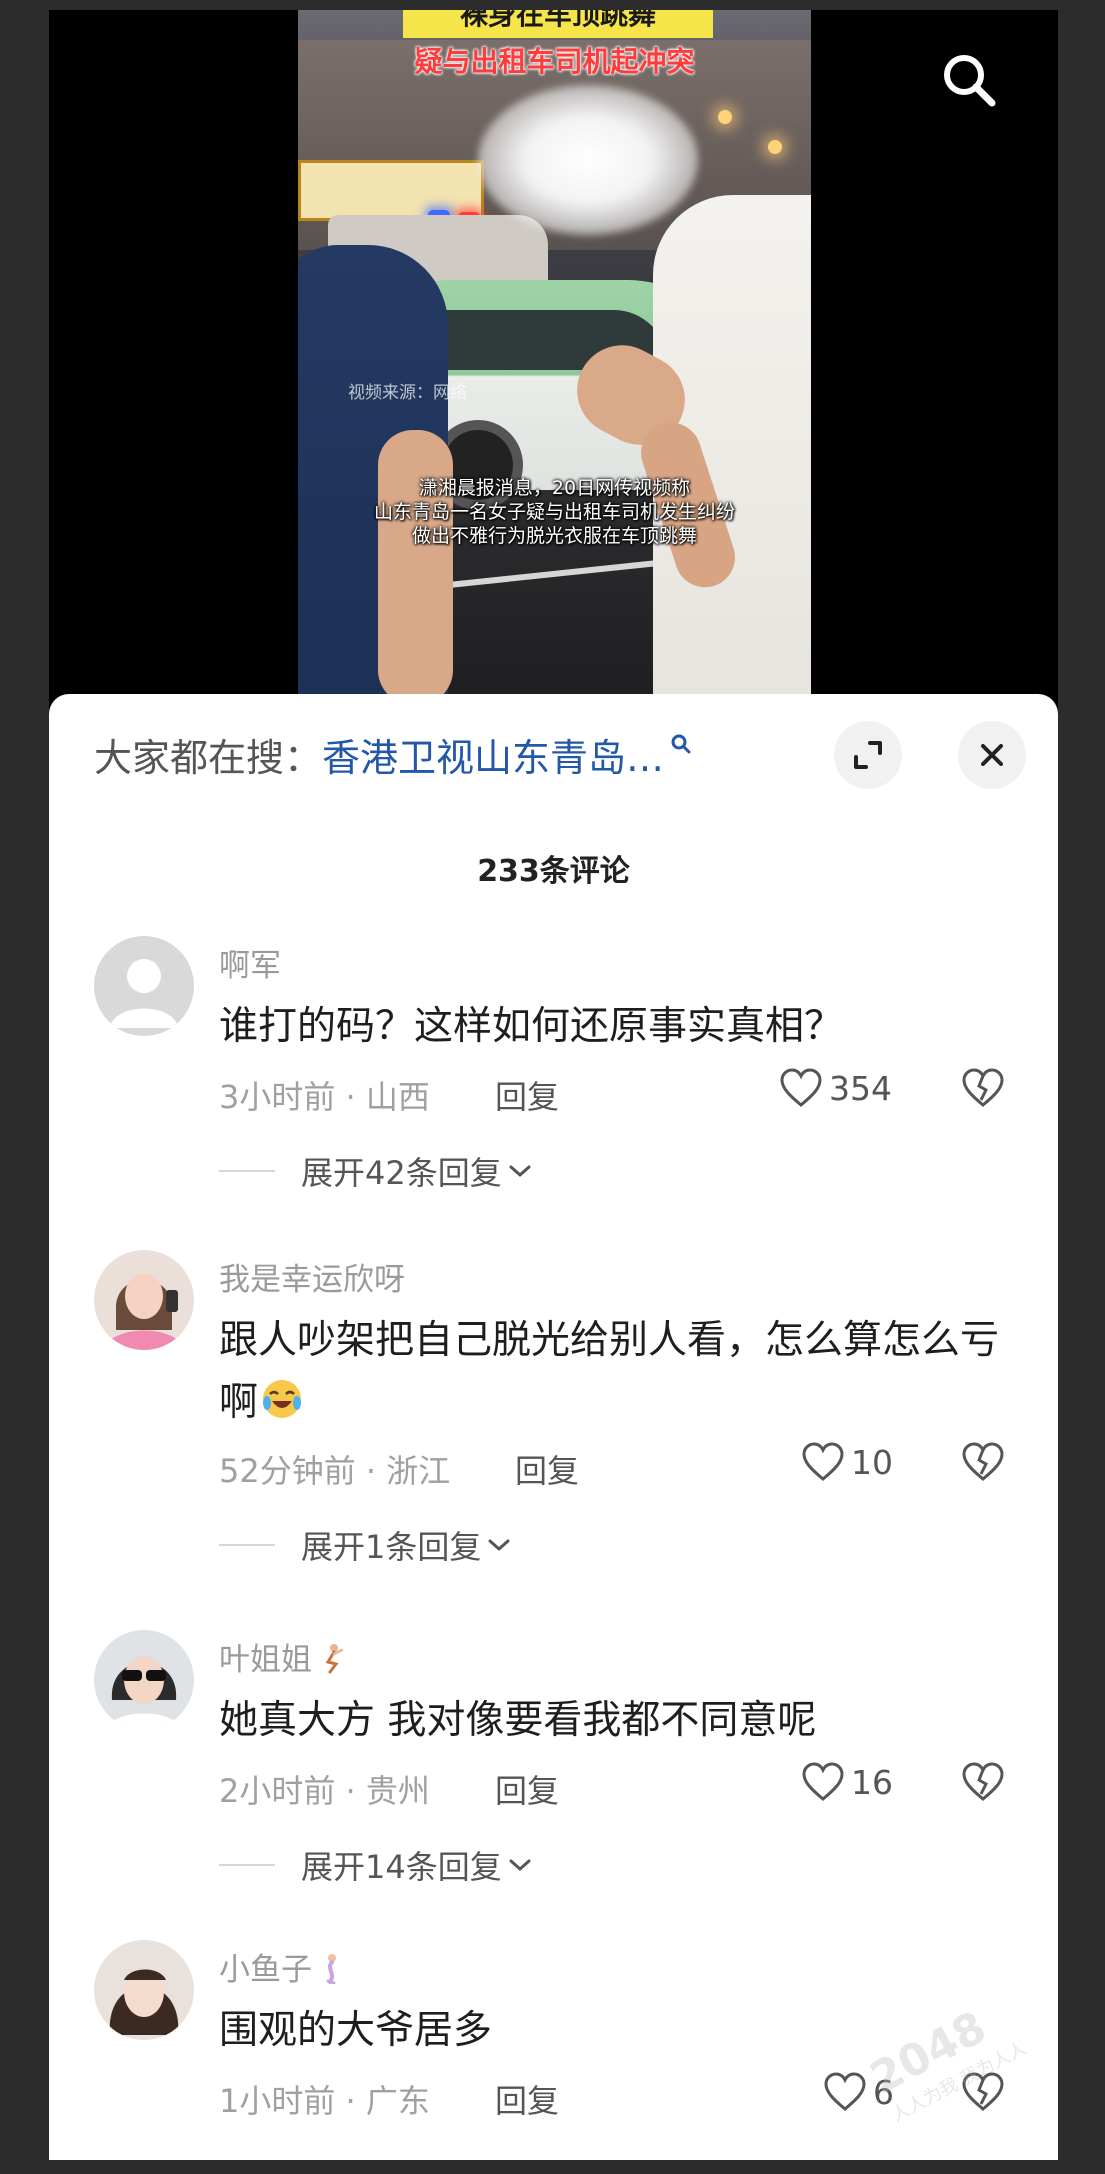  I want to click on comment-text: 跟人吵架把自己脱光给别人看，怎么算怎么亏啊, so click(614, 1372).